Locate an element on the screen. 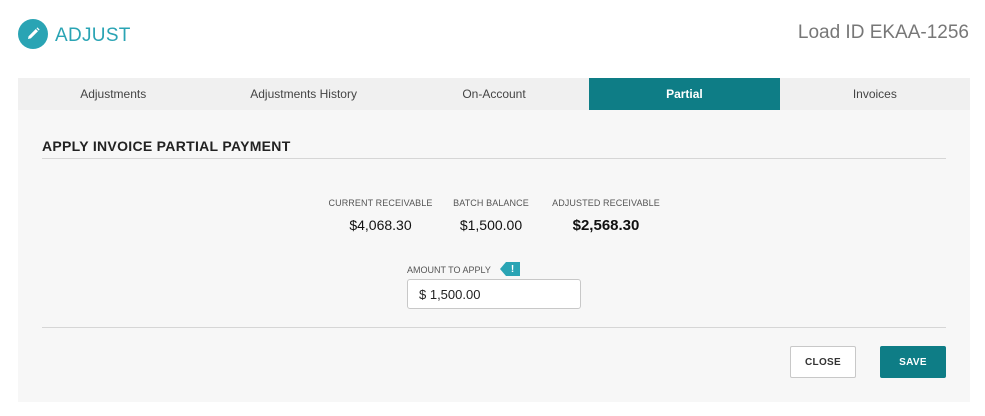 The width and height of the screenshot is (985, 416). info-icon: ! is located at coordinates (510, 269).